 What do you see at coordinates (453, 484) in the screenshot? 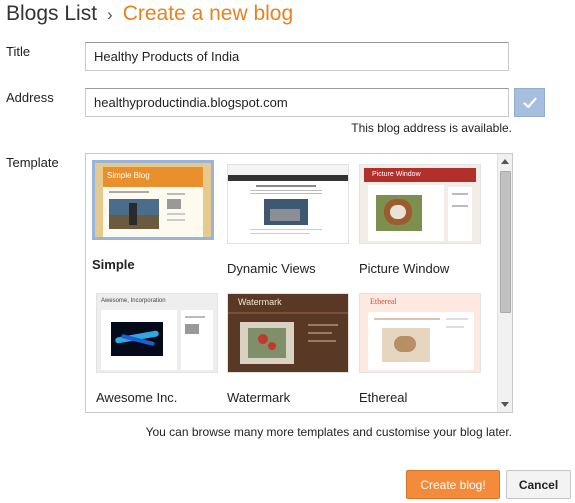
I see `create-blog-button: Create blog!` at bounding box center [453, 484].